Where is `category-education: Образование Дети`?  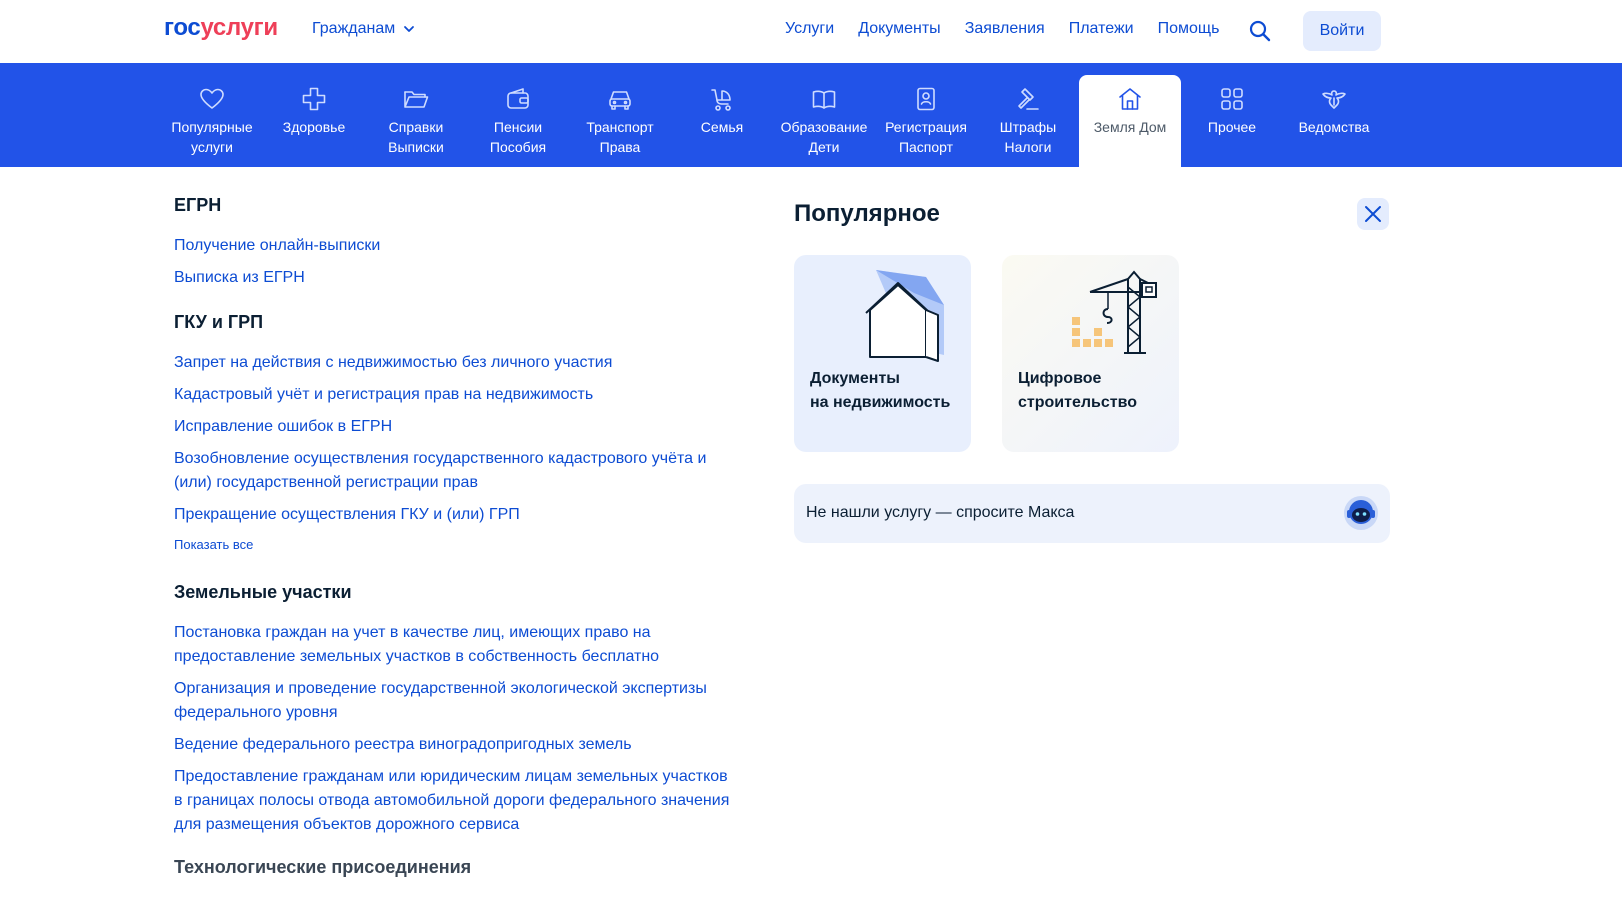
category-education: Образование Дети is located at coordinates (824, 115).